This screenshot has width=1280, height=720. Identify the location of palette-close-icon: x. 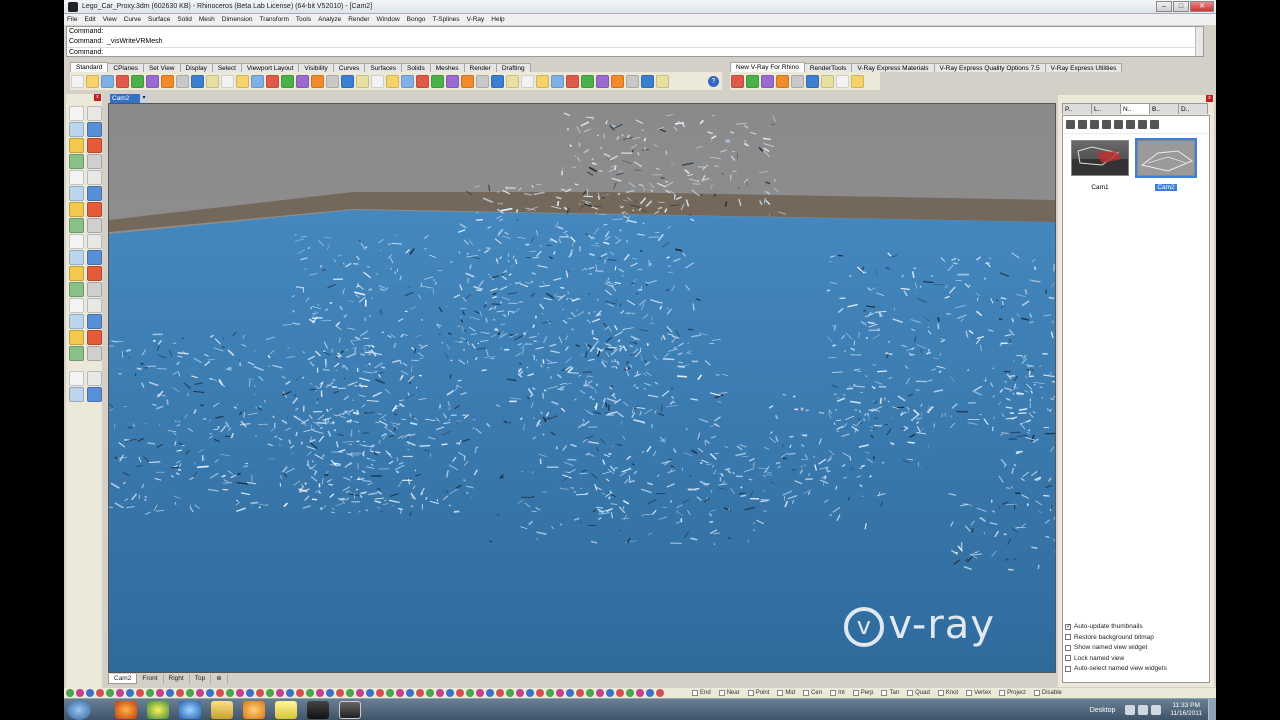
(97, 97).